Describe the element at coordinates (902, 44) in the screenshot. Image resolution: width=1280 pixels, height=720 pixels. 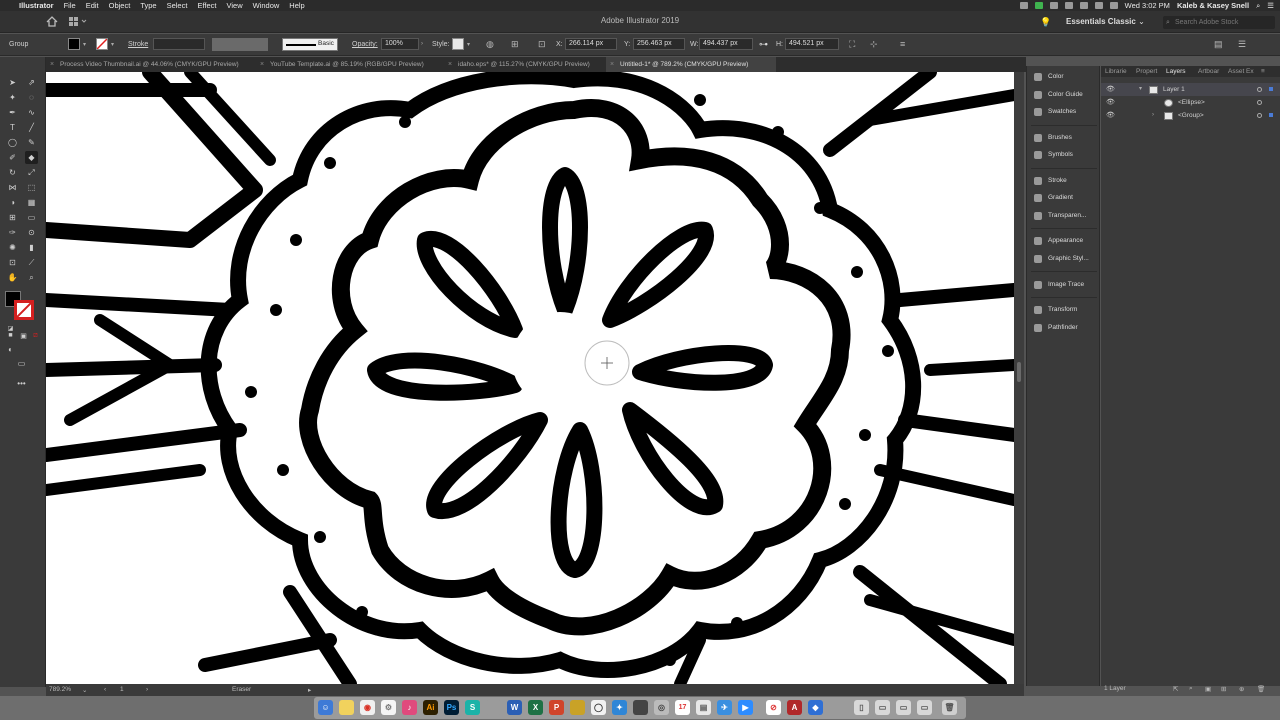
I see `more-options-icon: ≡` at that location.